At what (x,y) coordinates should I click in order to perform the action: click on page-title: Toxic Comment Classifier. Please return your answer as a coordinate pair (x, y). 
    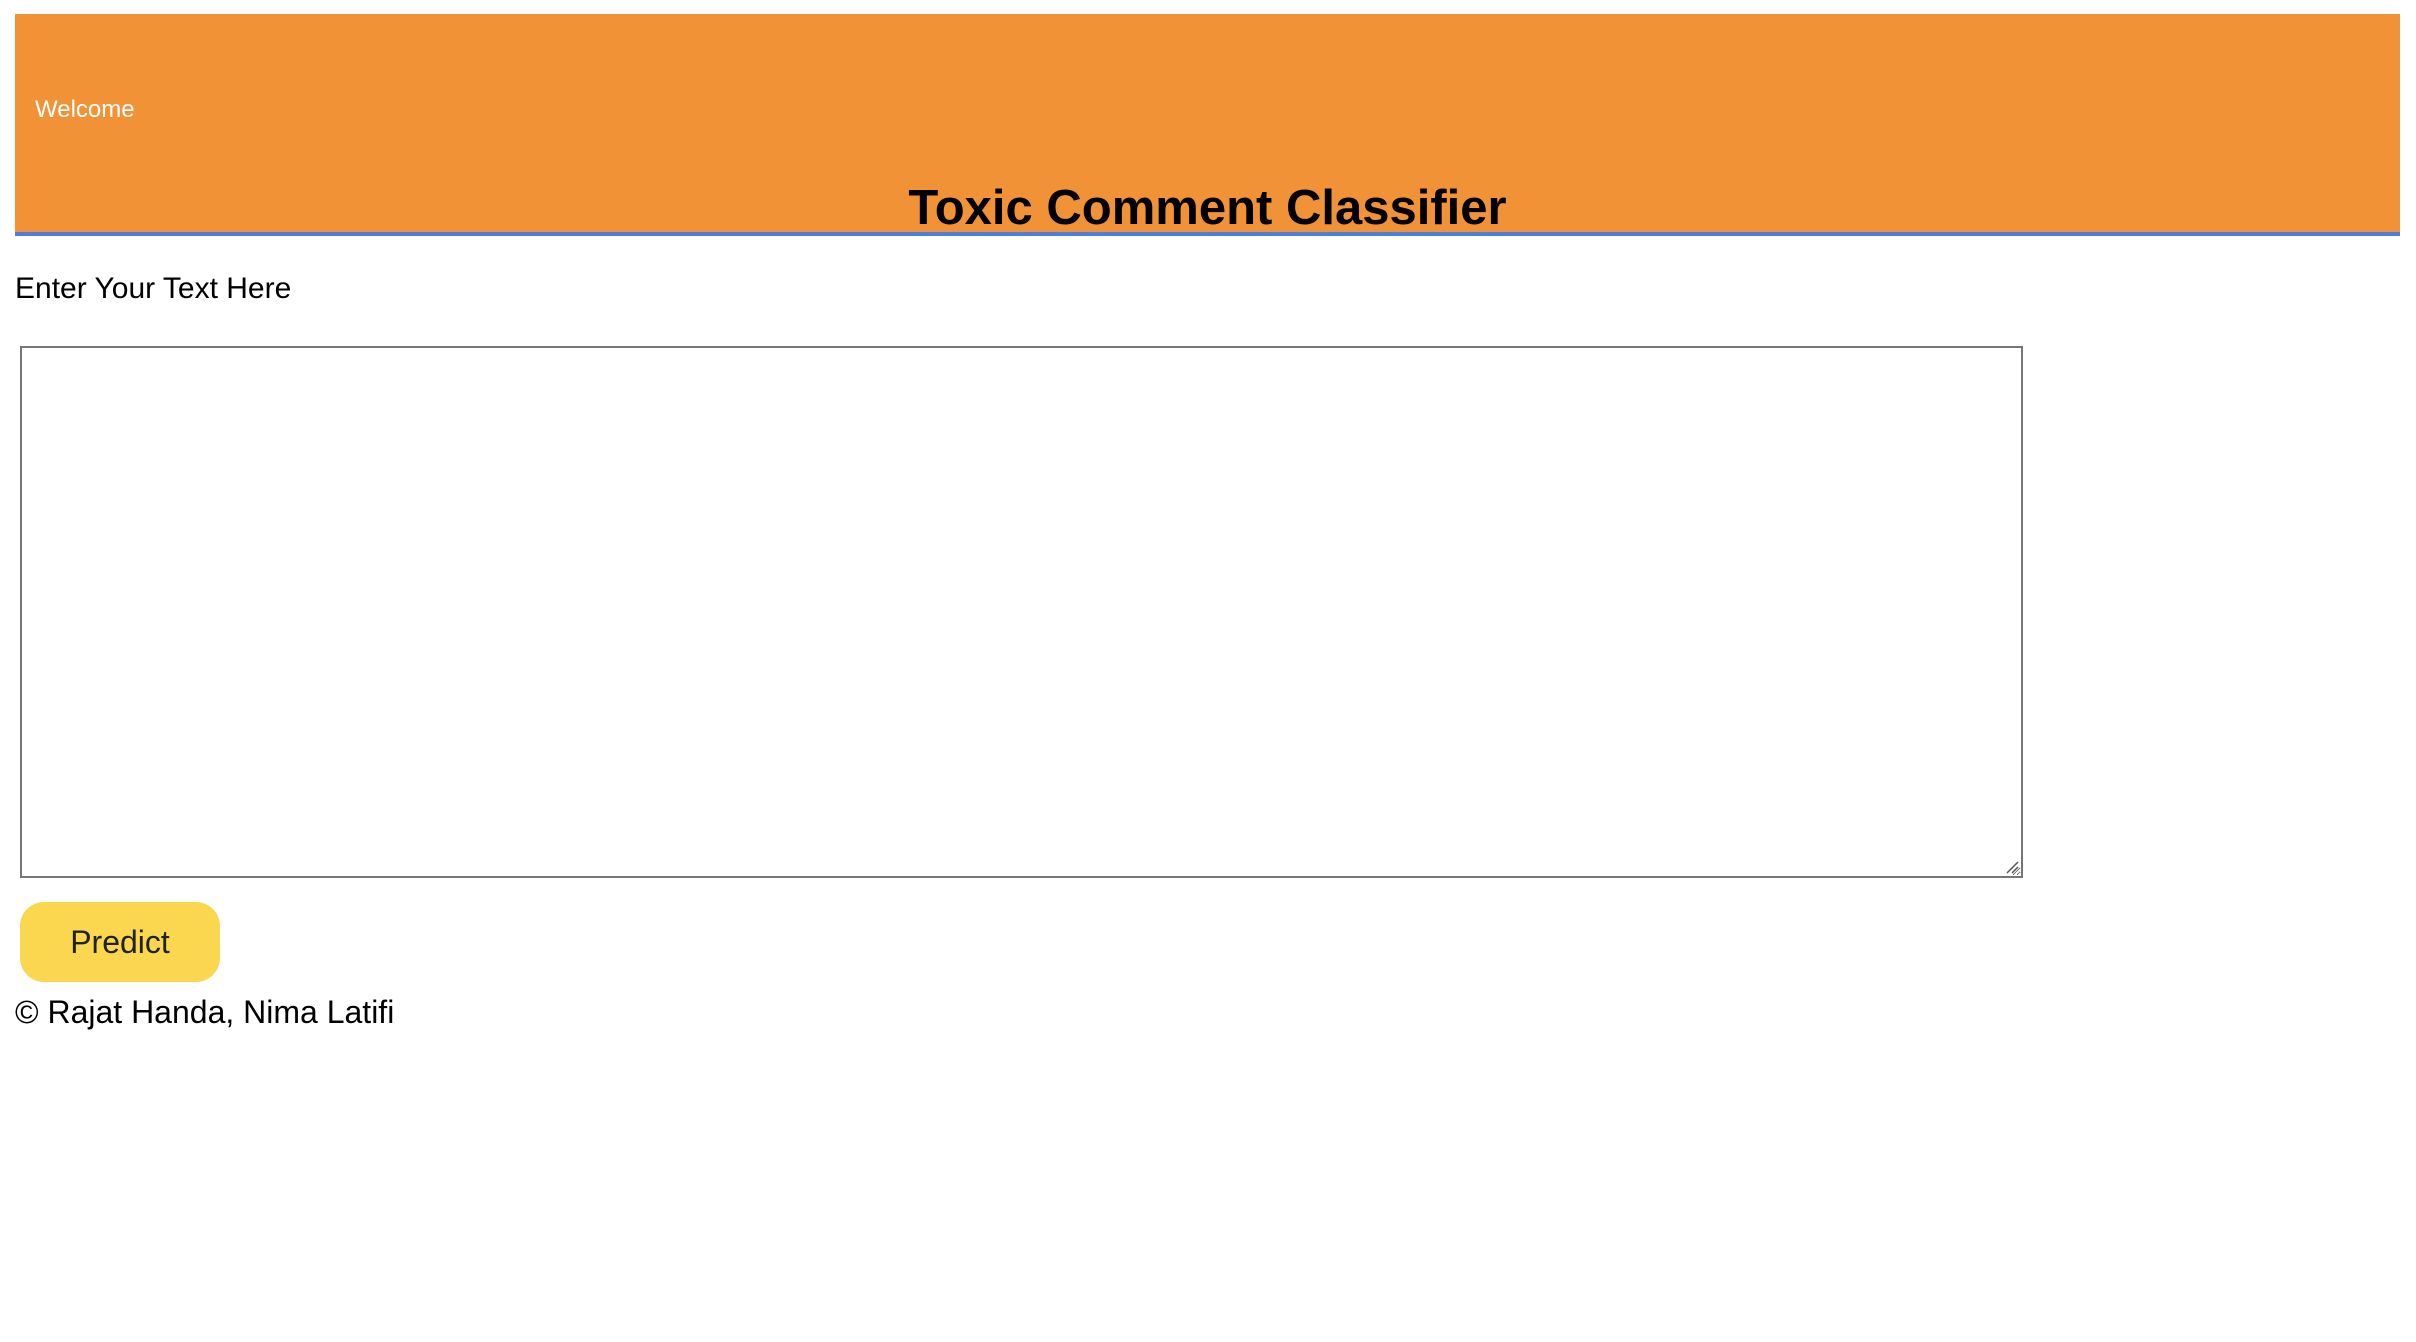
    Looking at the image, I should click on (1207, 208).